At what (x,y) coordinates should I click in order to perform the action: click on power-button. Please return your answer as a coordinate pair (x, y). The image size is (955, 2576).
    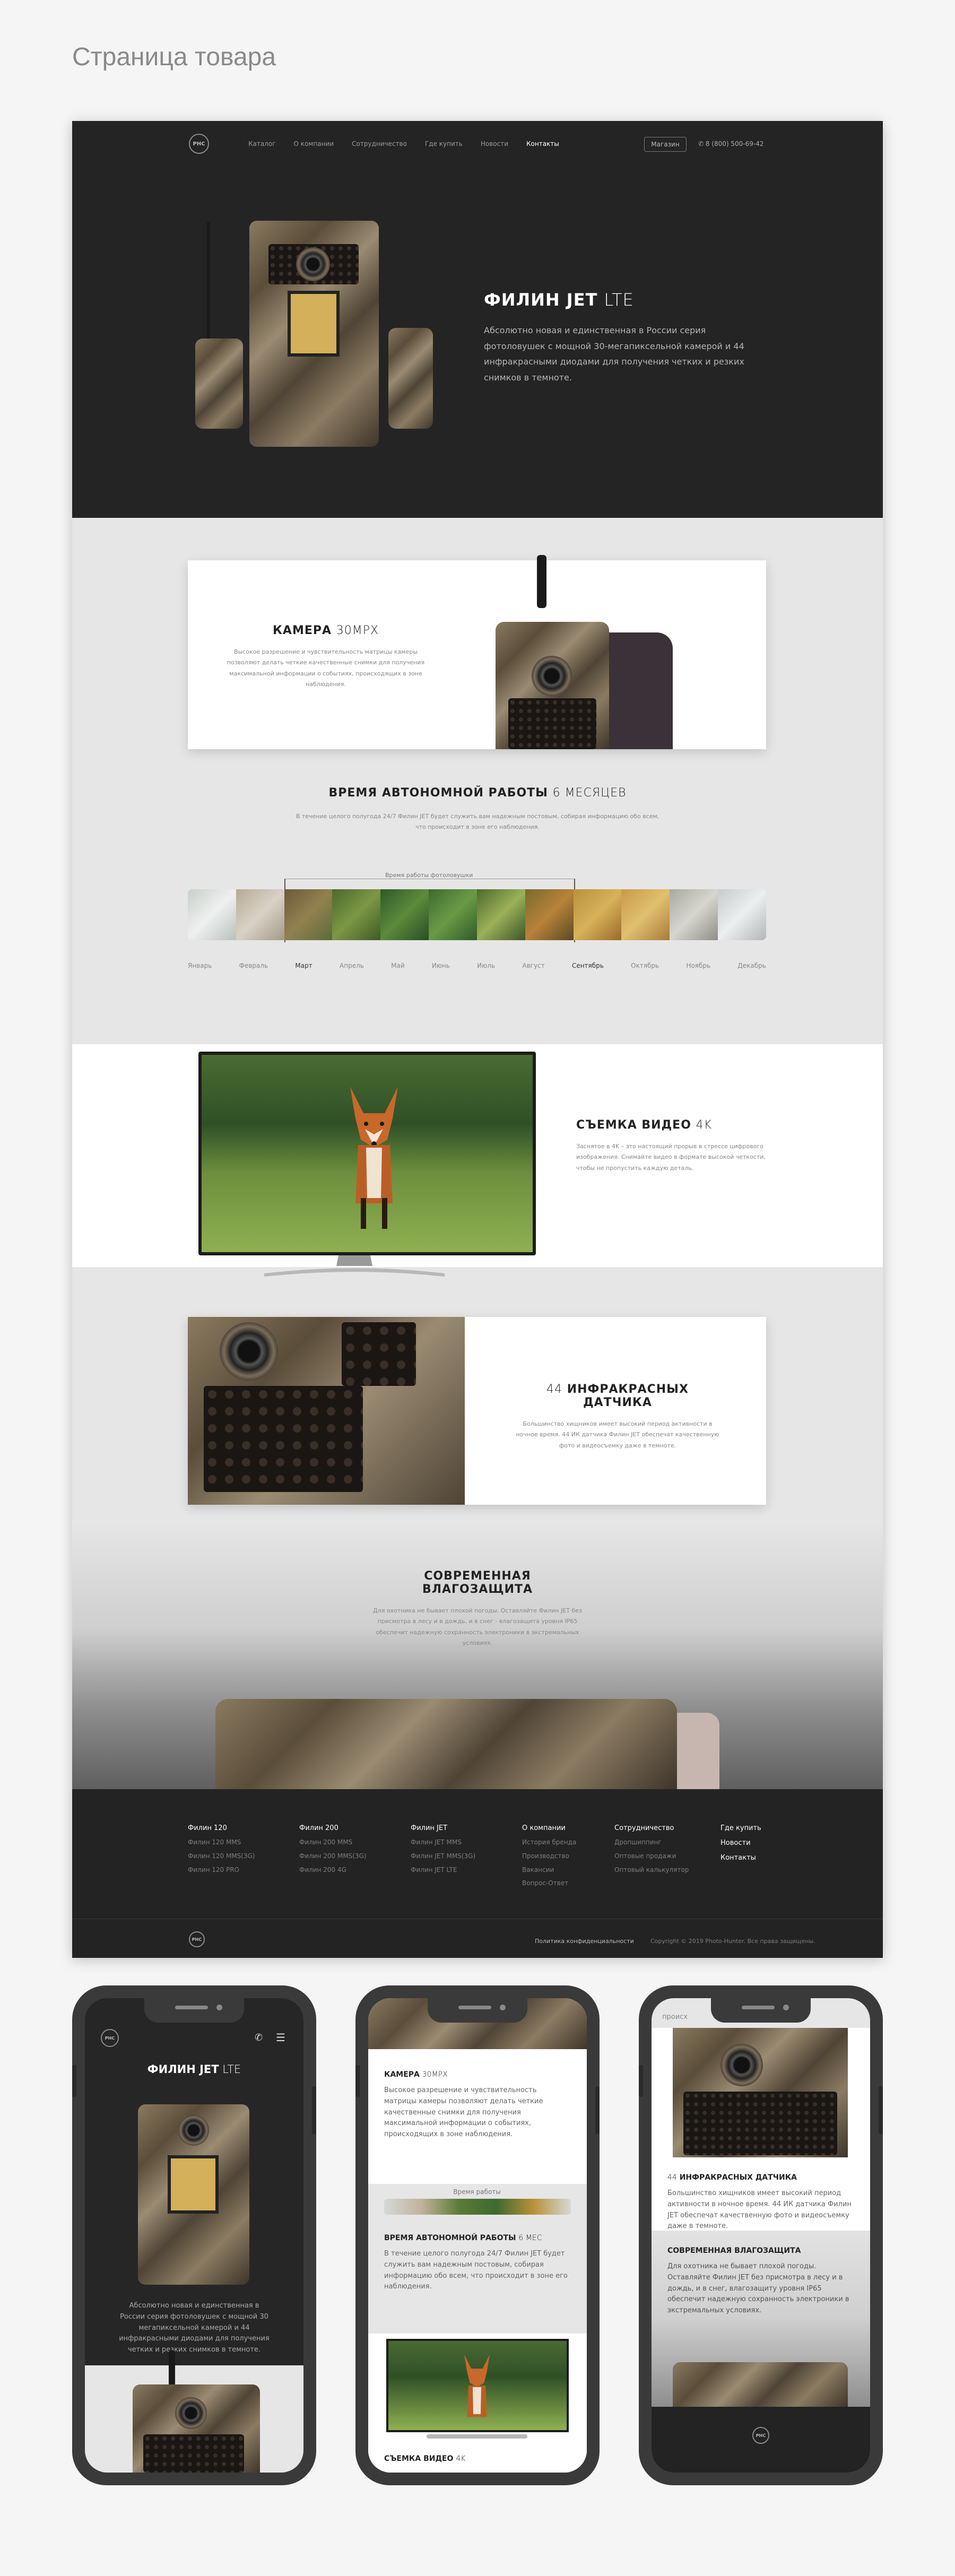
    Looking at the image, I should click on (314, 2110).